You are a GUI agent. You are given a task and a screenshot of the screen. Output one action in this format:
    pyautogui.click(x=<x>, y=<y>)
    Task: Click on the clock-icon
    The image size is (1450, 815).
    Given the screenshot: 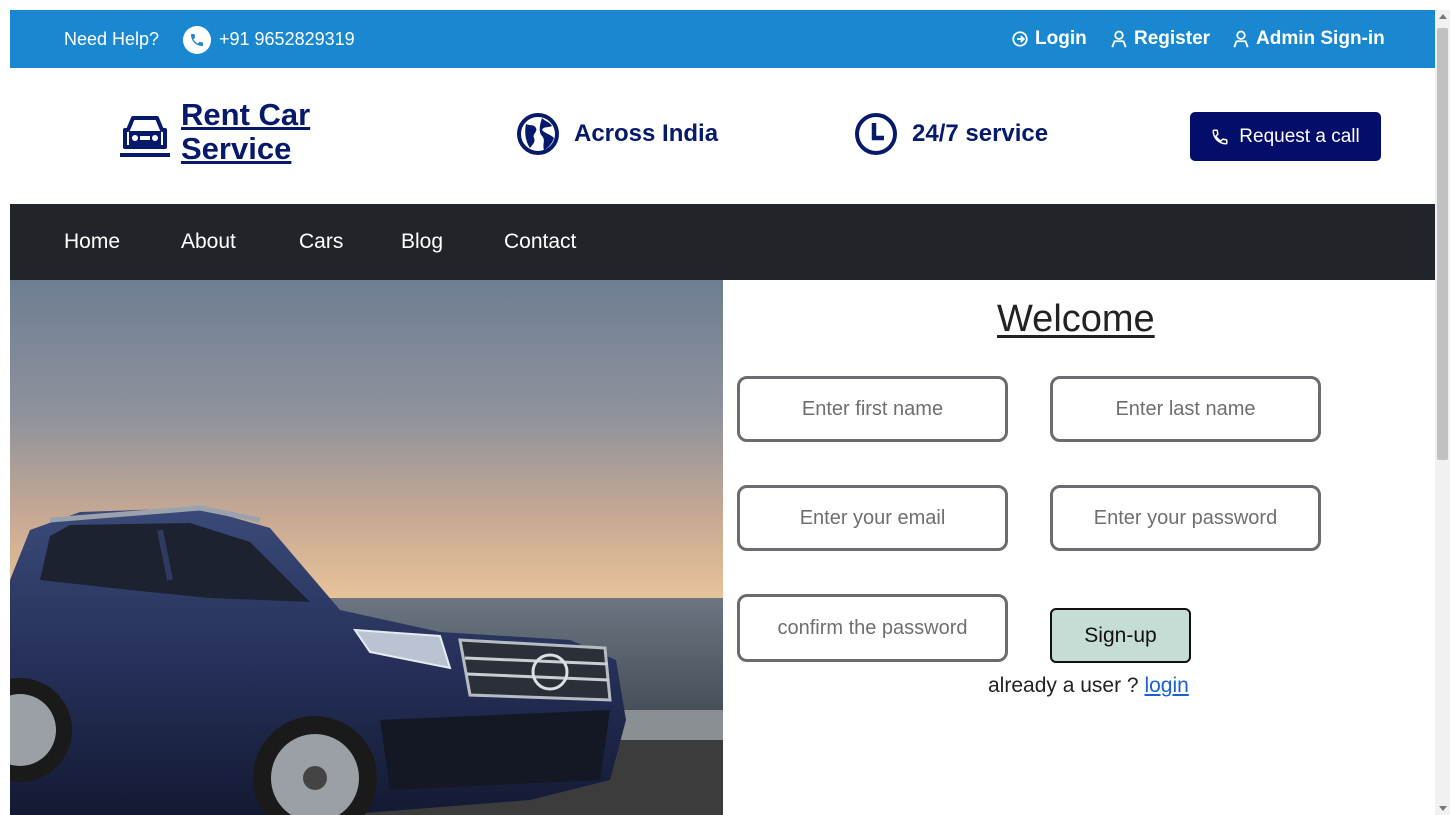 What is the action you would take?
    pyautogui.click(x=876, y=134)
    